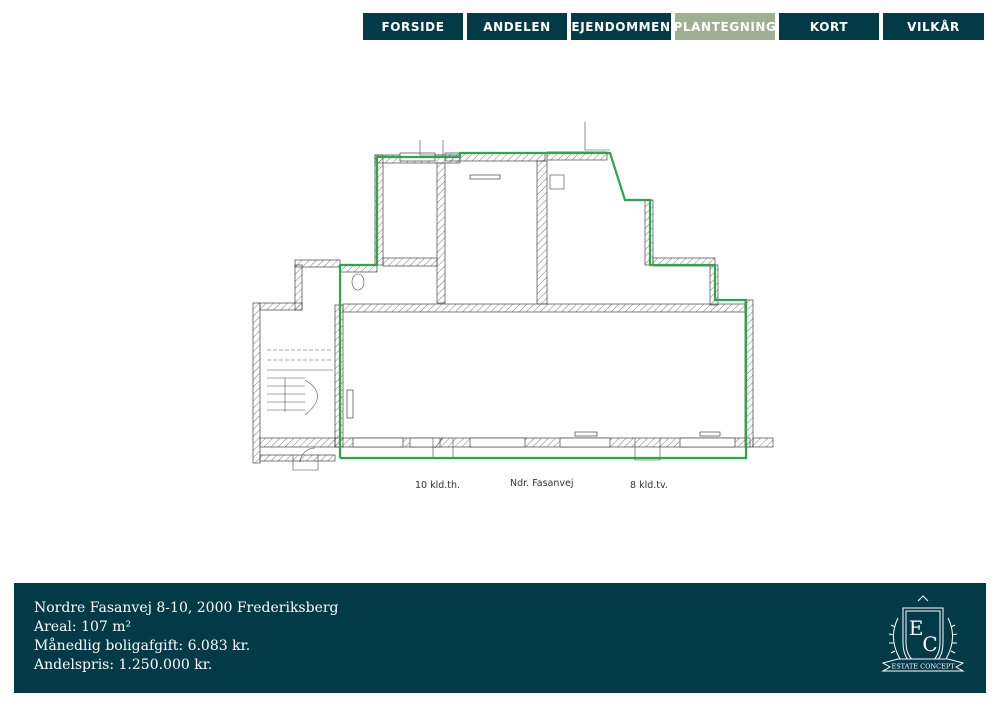 This screenshot has width=1000, height=707. Describe the element at coordinates (923, 667) in the screenshot. I see `logo-banner-text: ESTATE CONCEPT` at that location.